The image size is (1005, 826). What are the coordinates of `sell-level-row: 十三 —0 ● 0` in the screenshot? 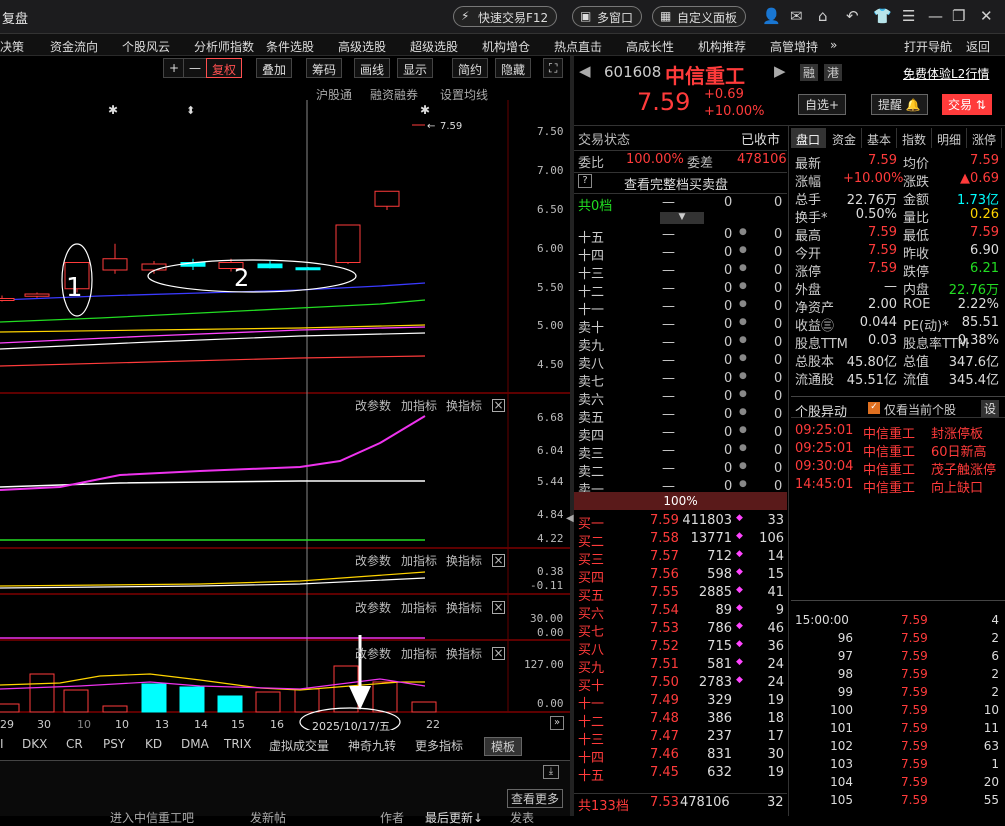 It's located at (680, 272).